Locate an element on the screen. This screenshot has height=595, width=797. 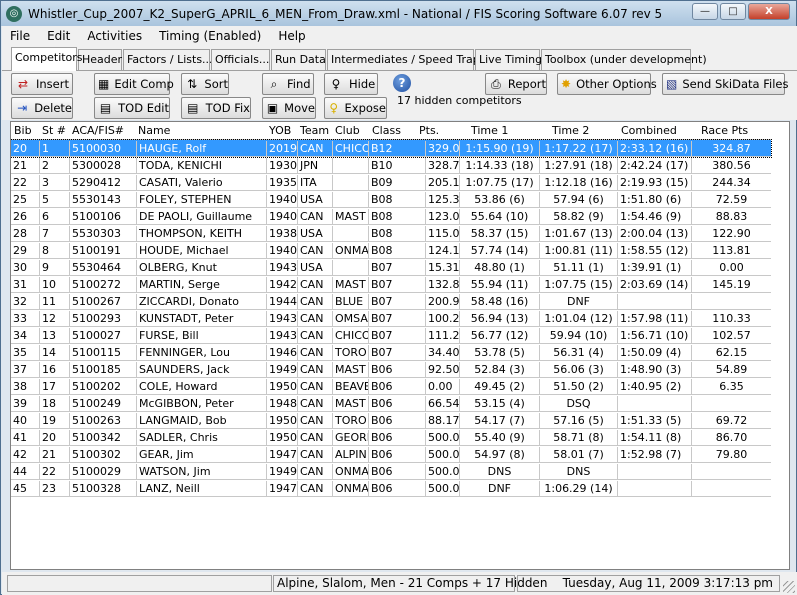
report-button: ⎙ Report is located at coordinates (516, 84).